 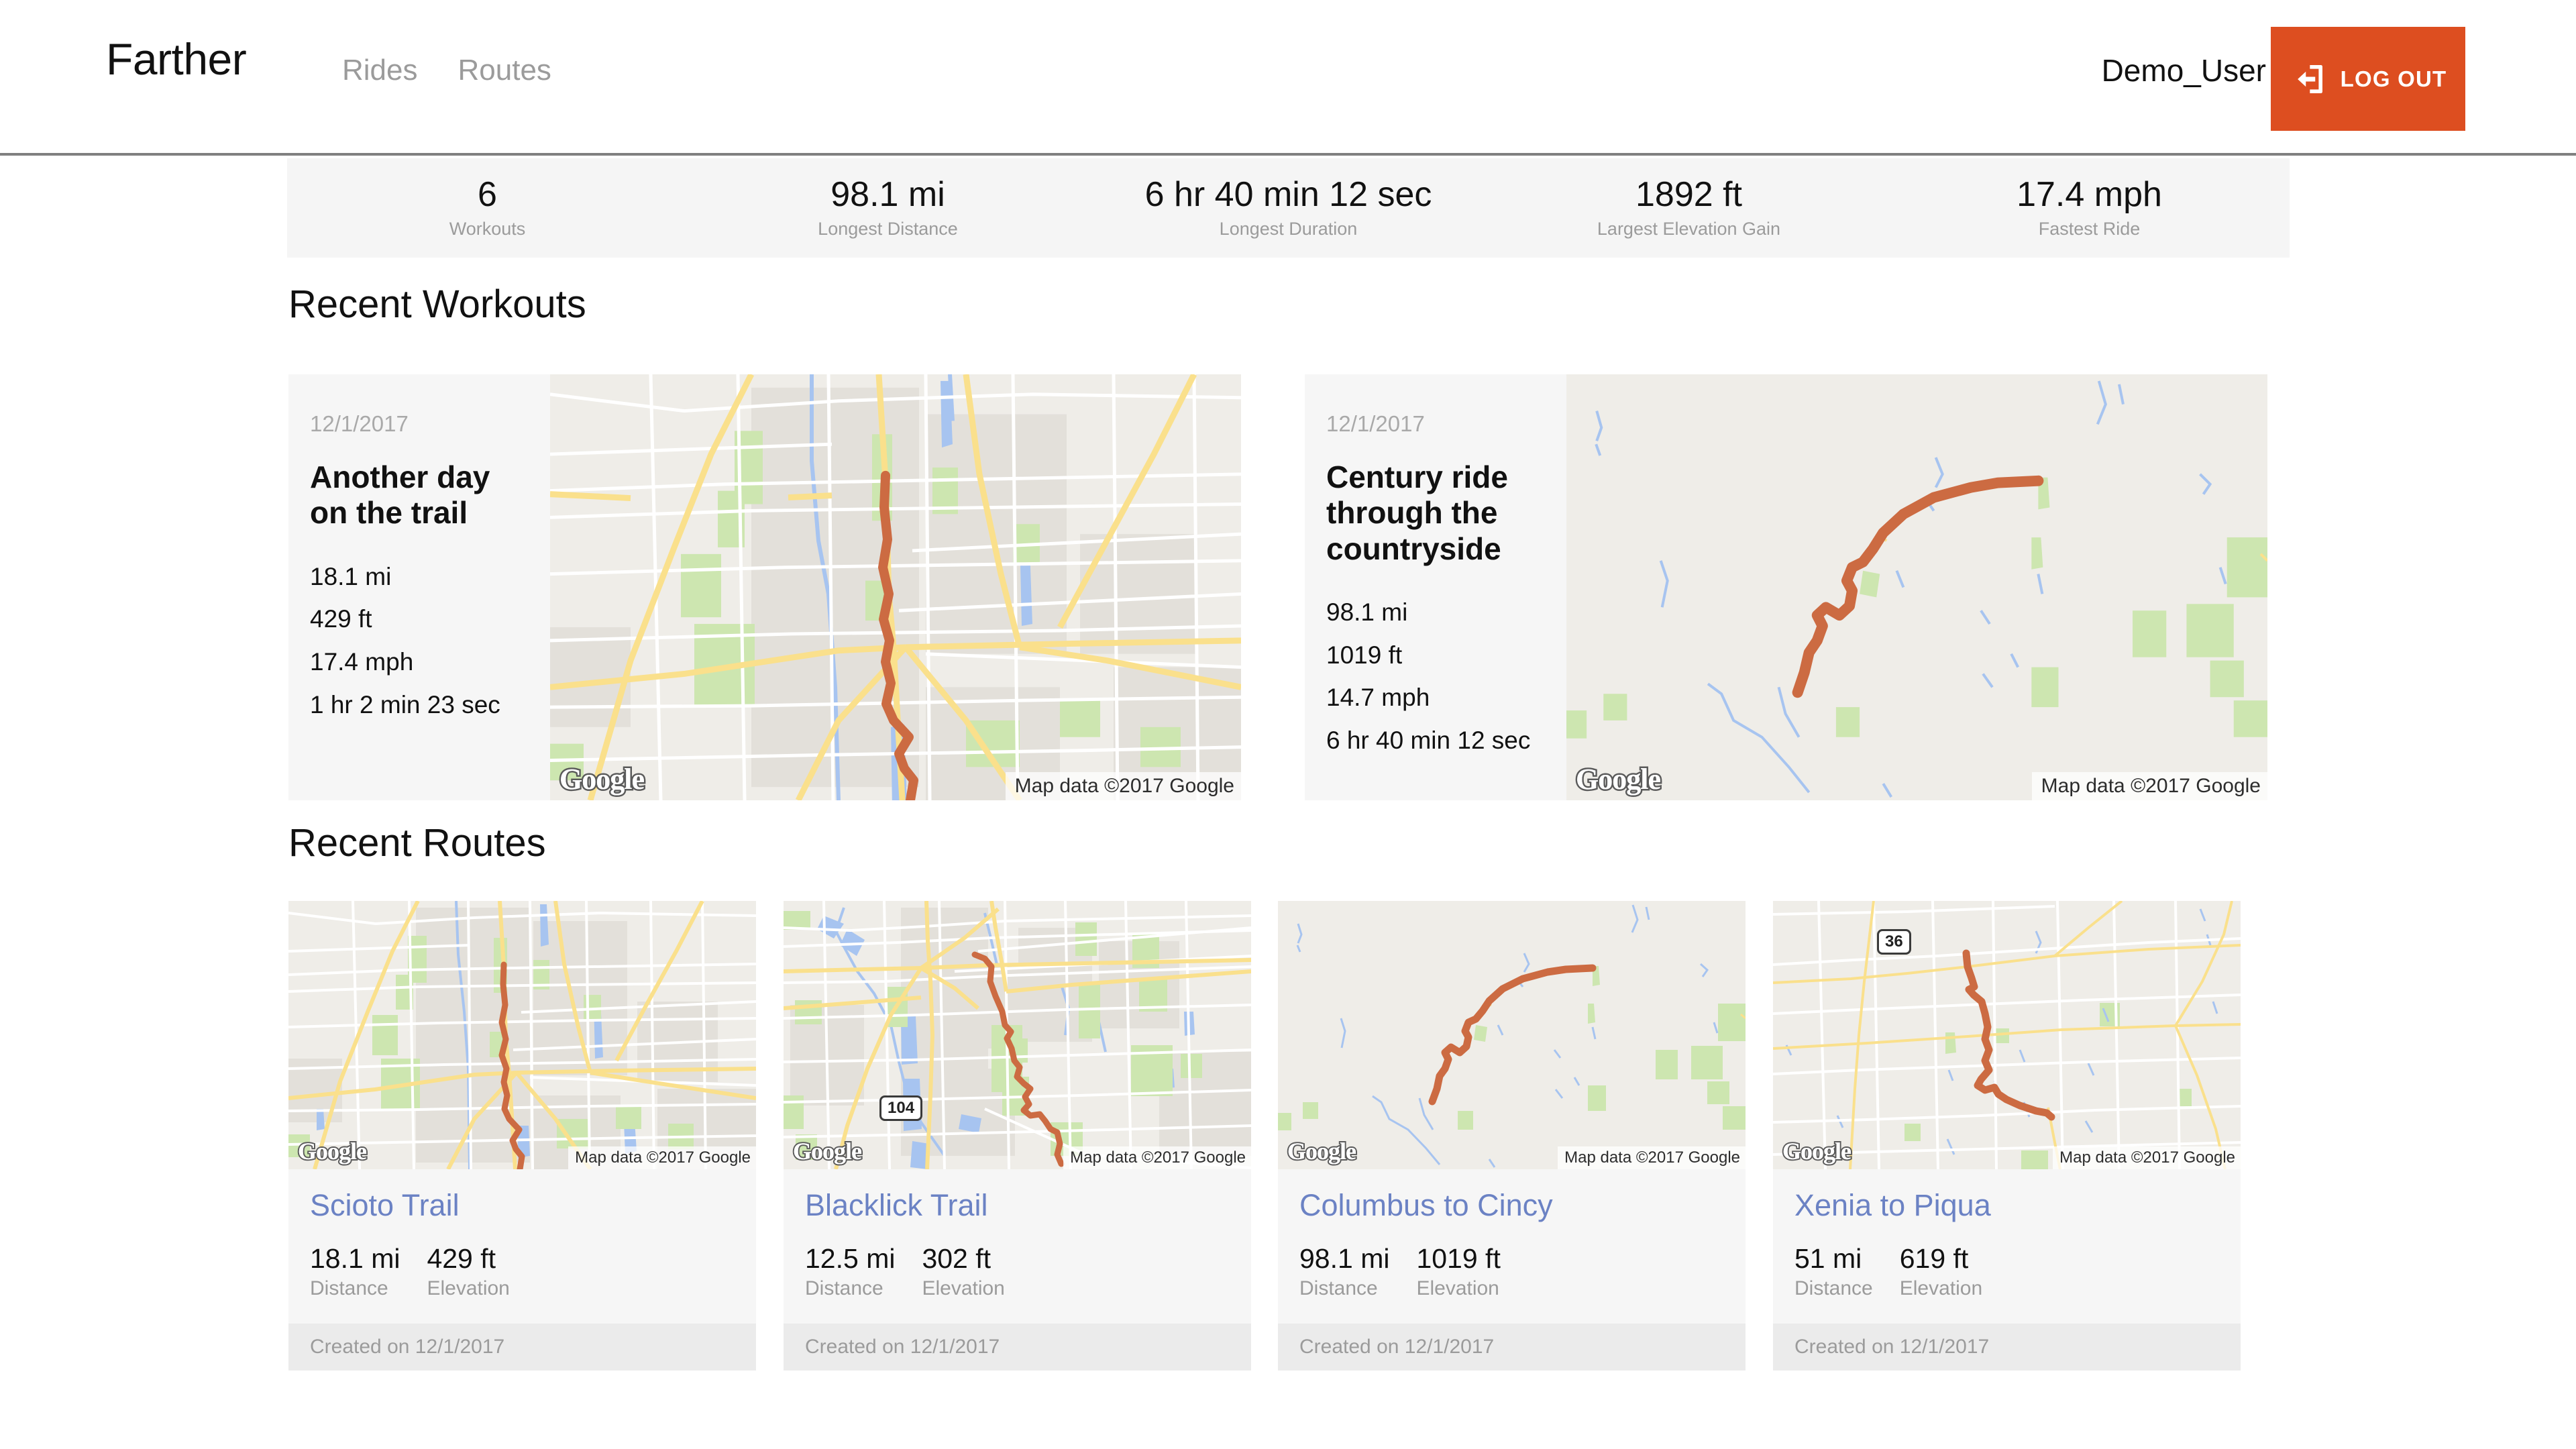 What do you see at coordinates (2393, 78) in the screenshot?
I see `logout-button-label: LOG OUT` at bounding box center [2393, 78].